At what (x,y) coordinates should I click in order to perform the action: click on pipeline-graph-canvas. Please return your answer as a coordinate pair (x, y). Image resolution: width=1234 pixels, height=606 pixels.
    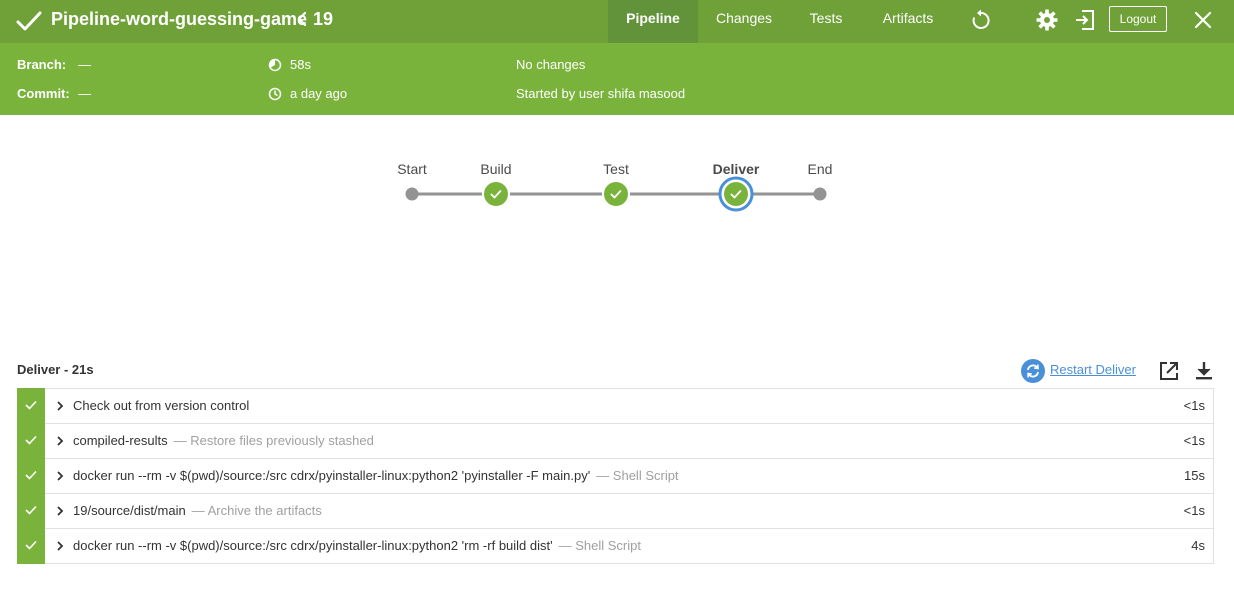
    Looking at the image, I should click on (616, 194).